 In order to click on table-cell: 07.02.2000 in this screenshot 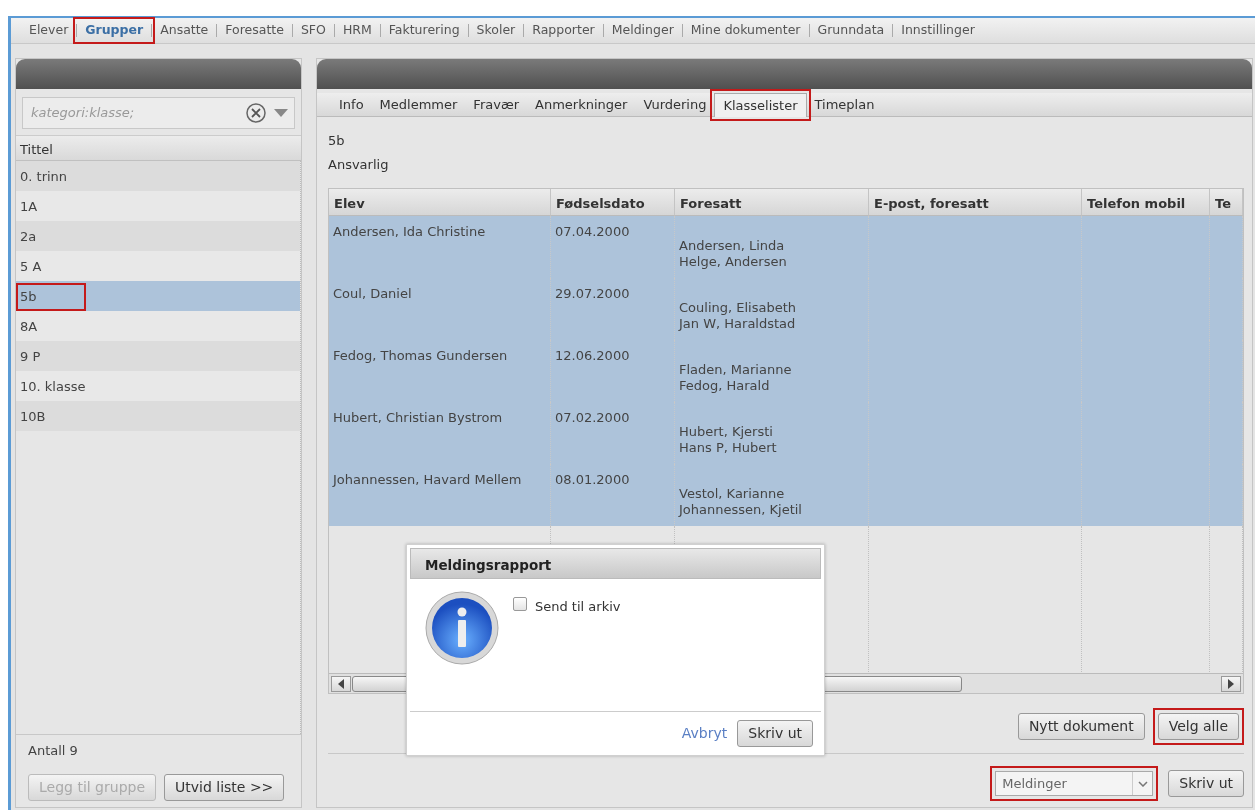, I will do `click(613, 433)`.